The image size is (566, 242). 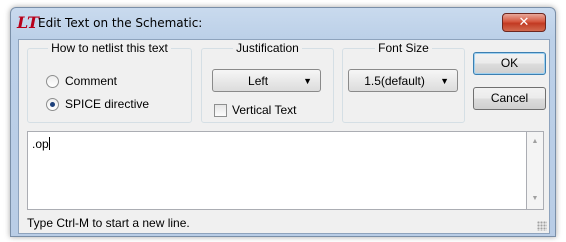 What do you see at coordinates (403, 48) in the screenshot?
I see `font-size-label: Font Size` at bounding box center [403, 48].